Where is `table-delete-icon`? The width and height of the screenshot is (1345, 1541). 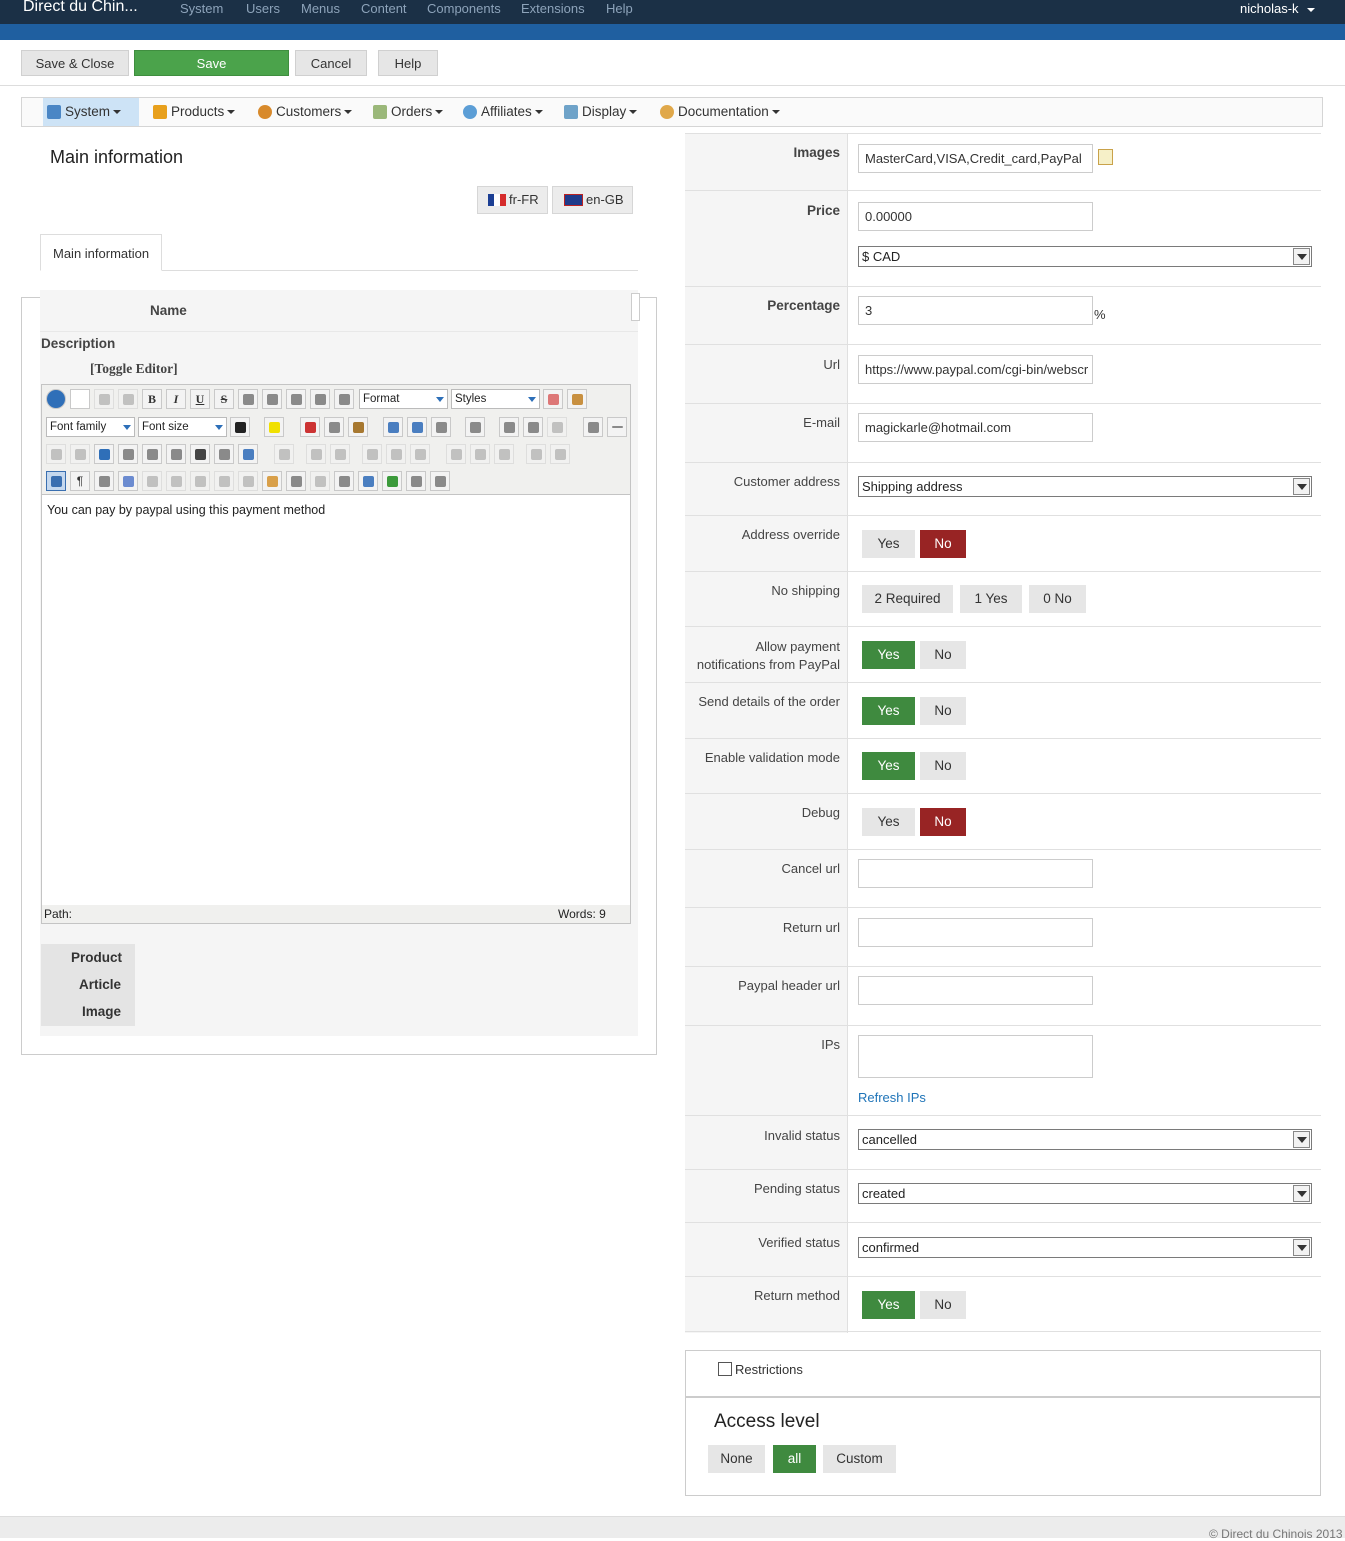 table-delete-icon is located at coordinates (284, 454).